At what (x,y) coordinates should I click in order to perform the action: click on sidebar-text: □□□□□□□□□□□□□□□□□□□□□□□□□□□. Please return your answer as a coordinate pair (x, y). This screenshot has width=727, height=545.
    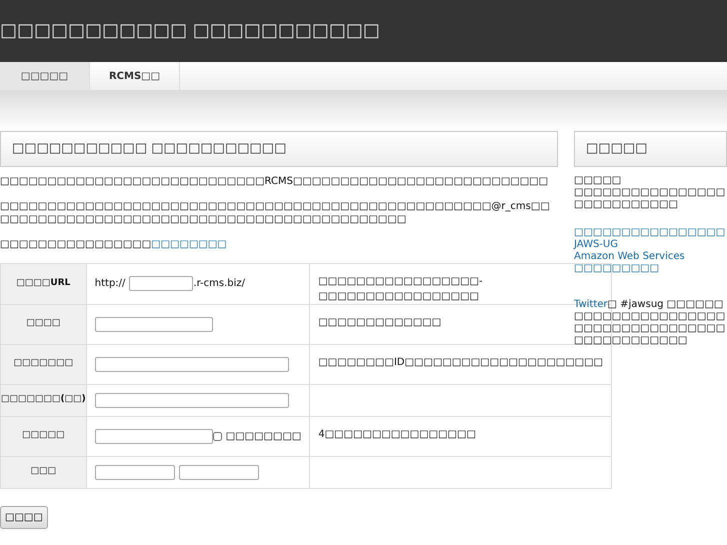
    Looking at the image, I should click on (650, 198).